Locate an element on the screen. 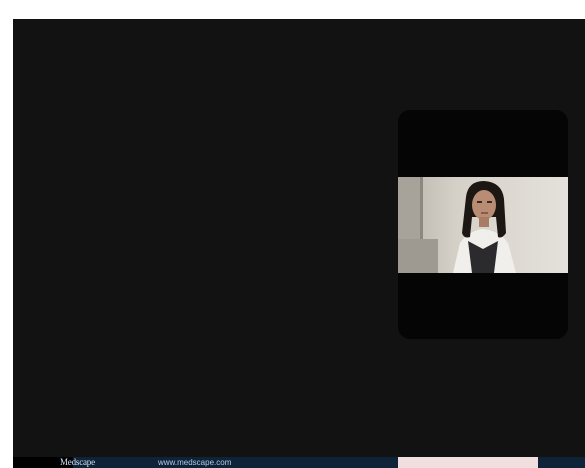 The width and height of the screenshot is (585, 468). participant-video is located at coordinates (483, 225).